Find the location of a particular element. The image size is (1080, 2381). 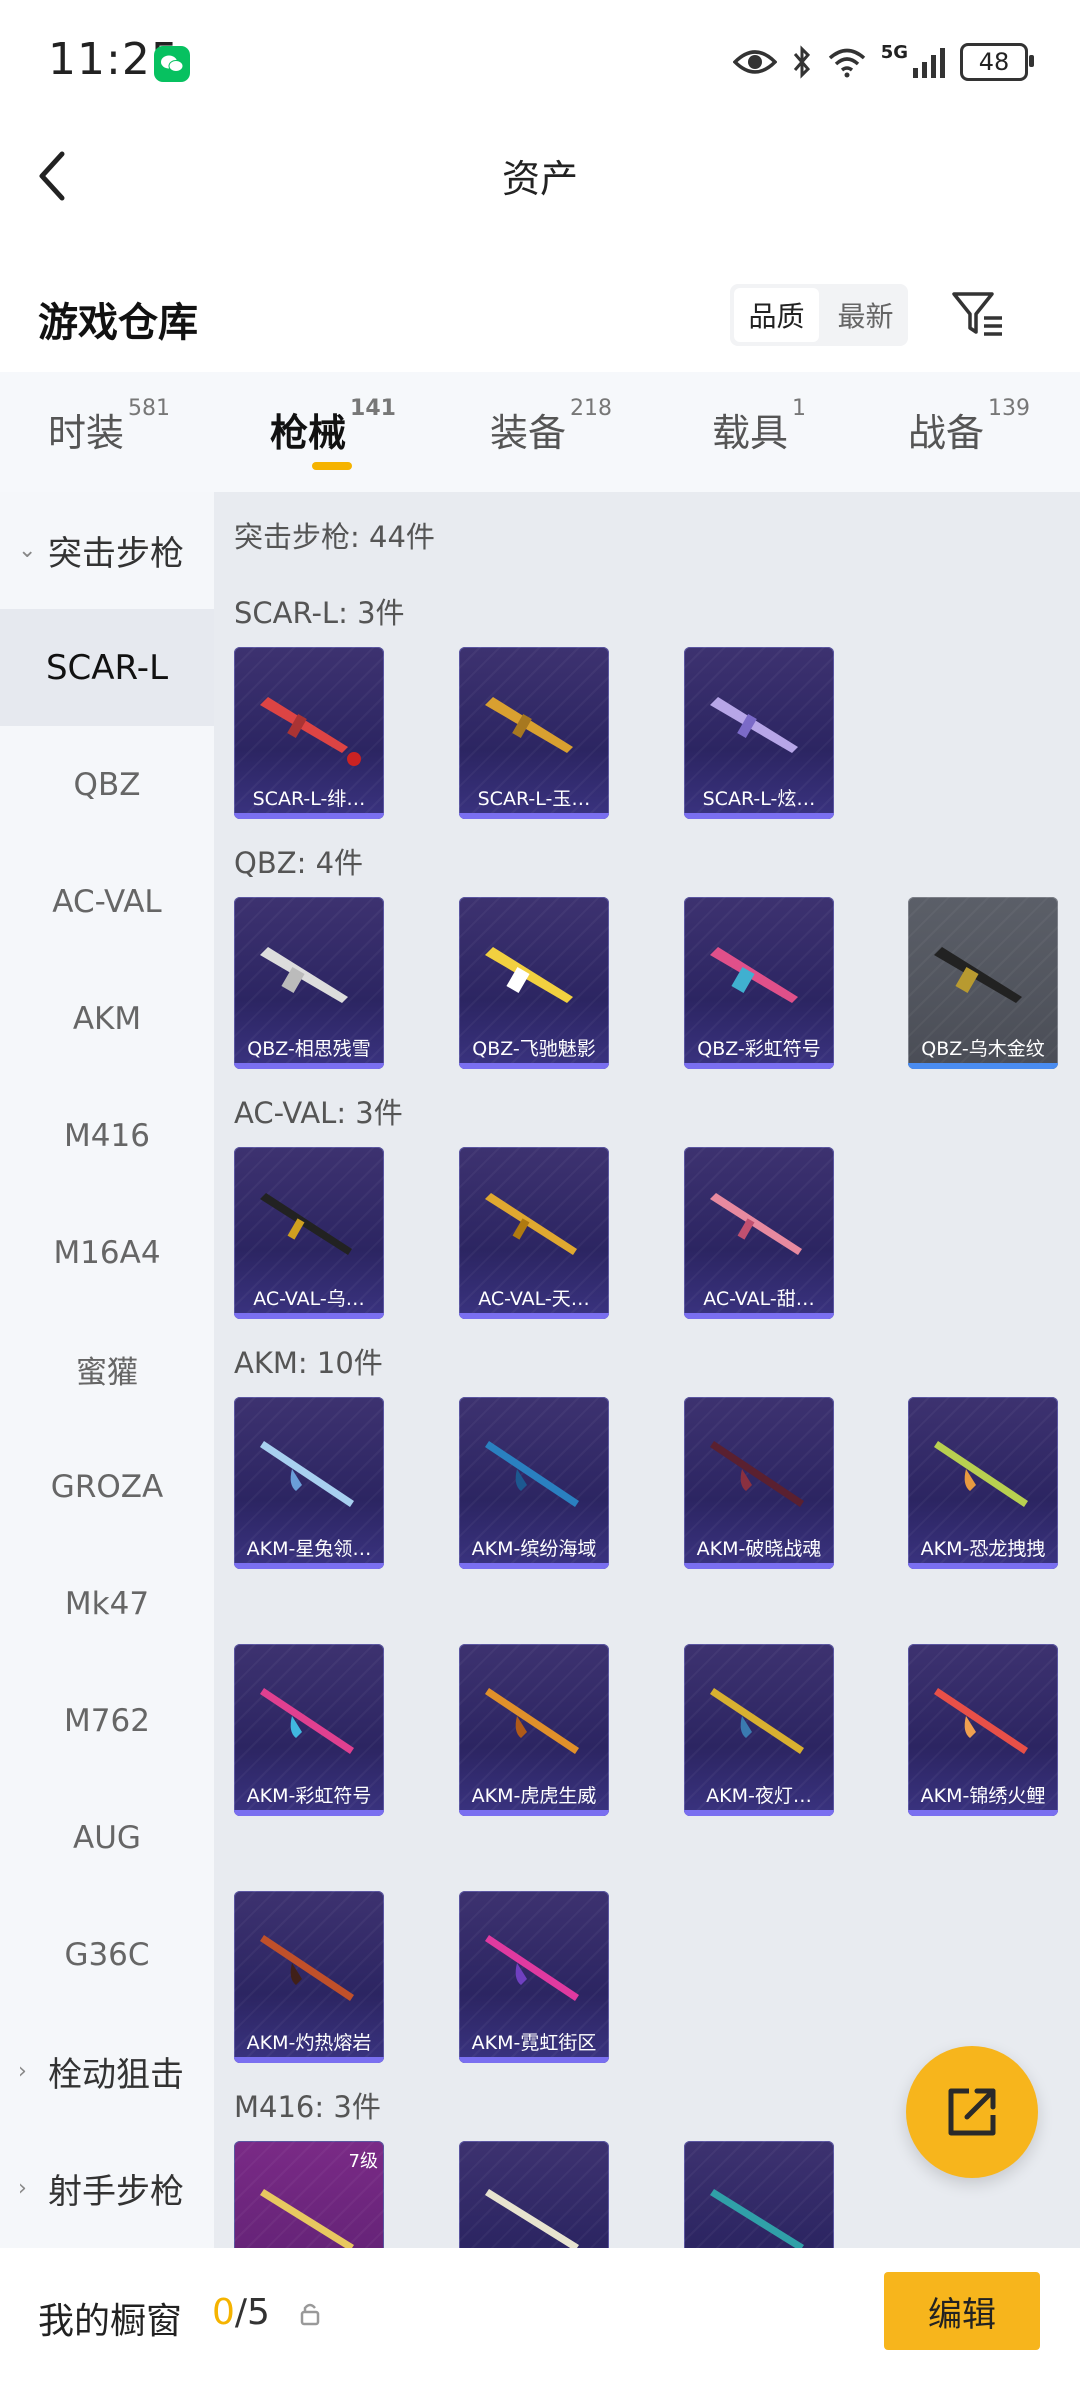

category-tabs: 时装581 枪械141 装备218 载具1 战备139 is located at coordinates (540, 432).